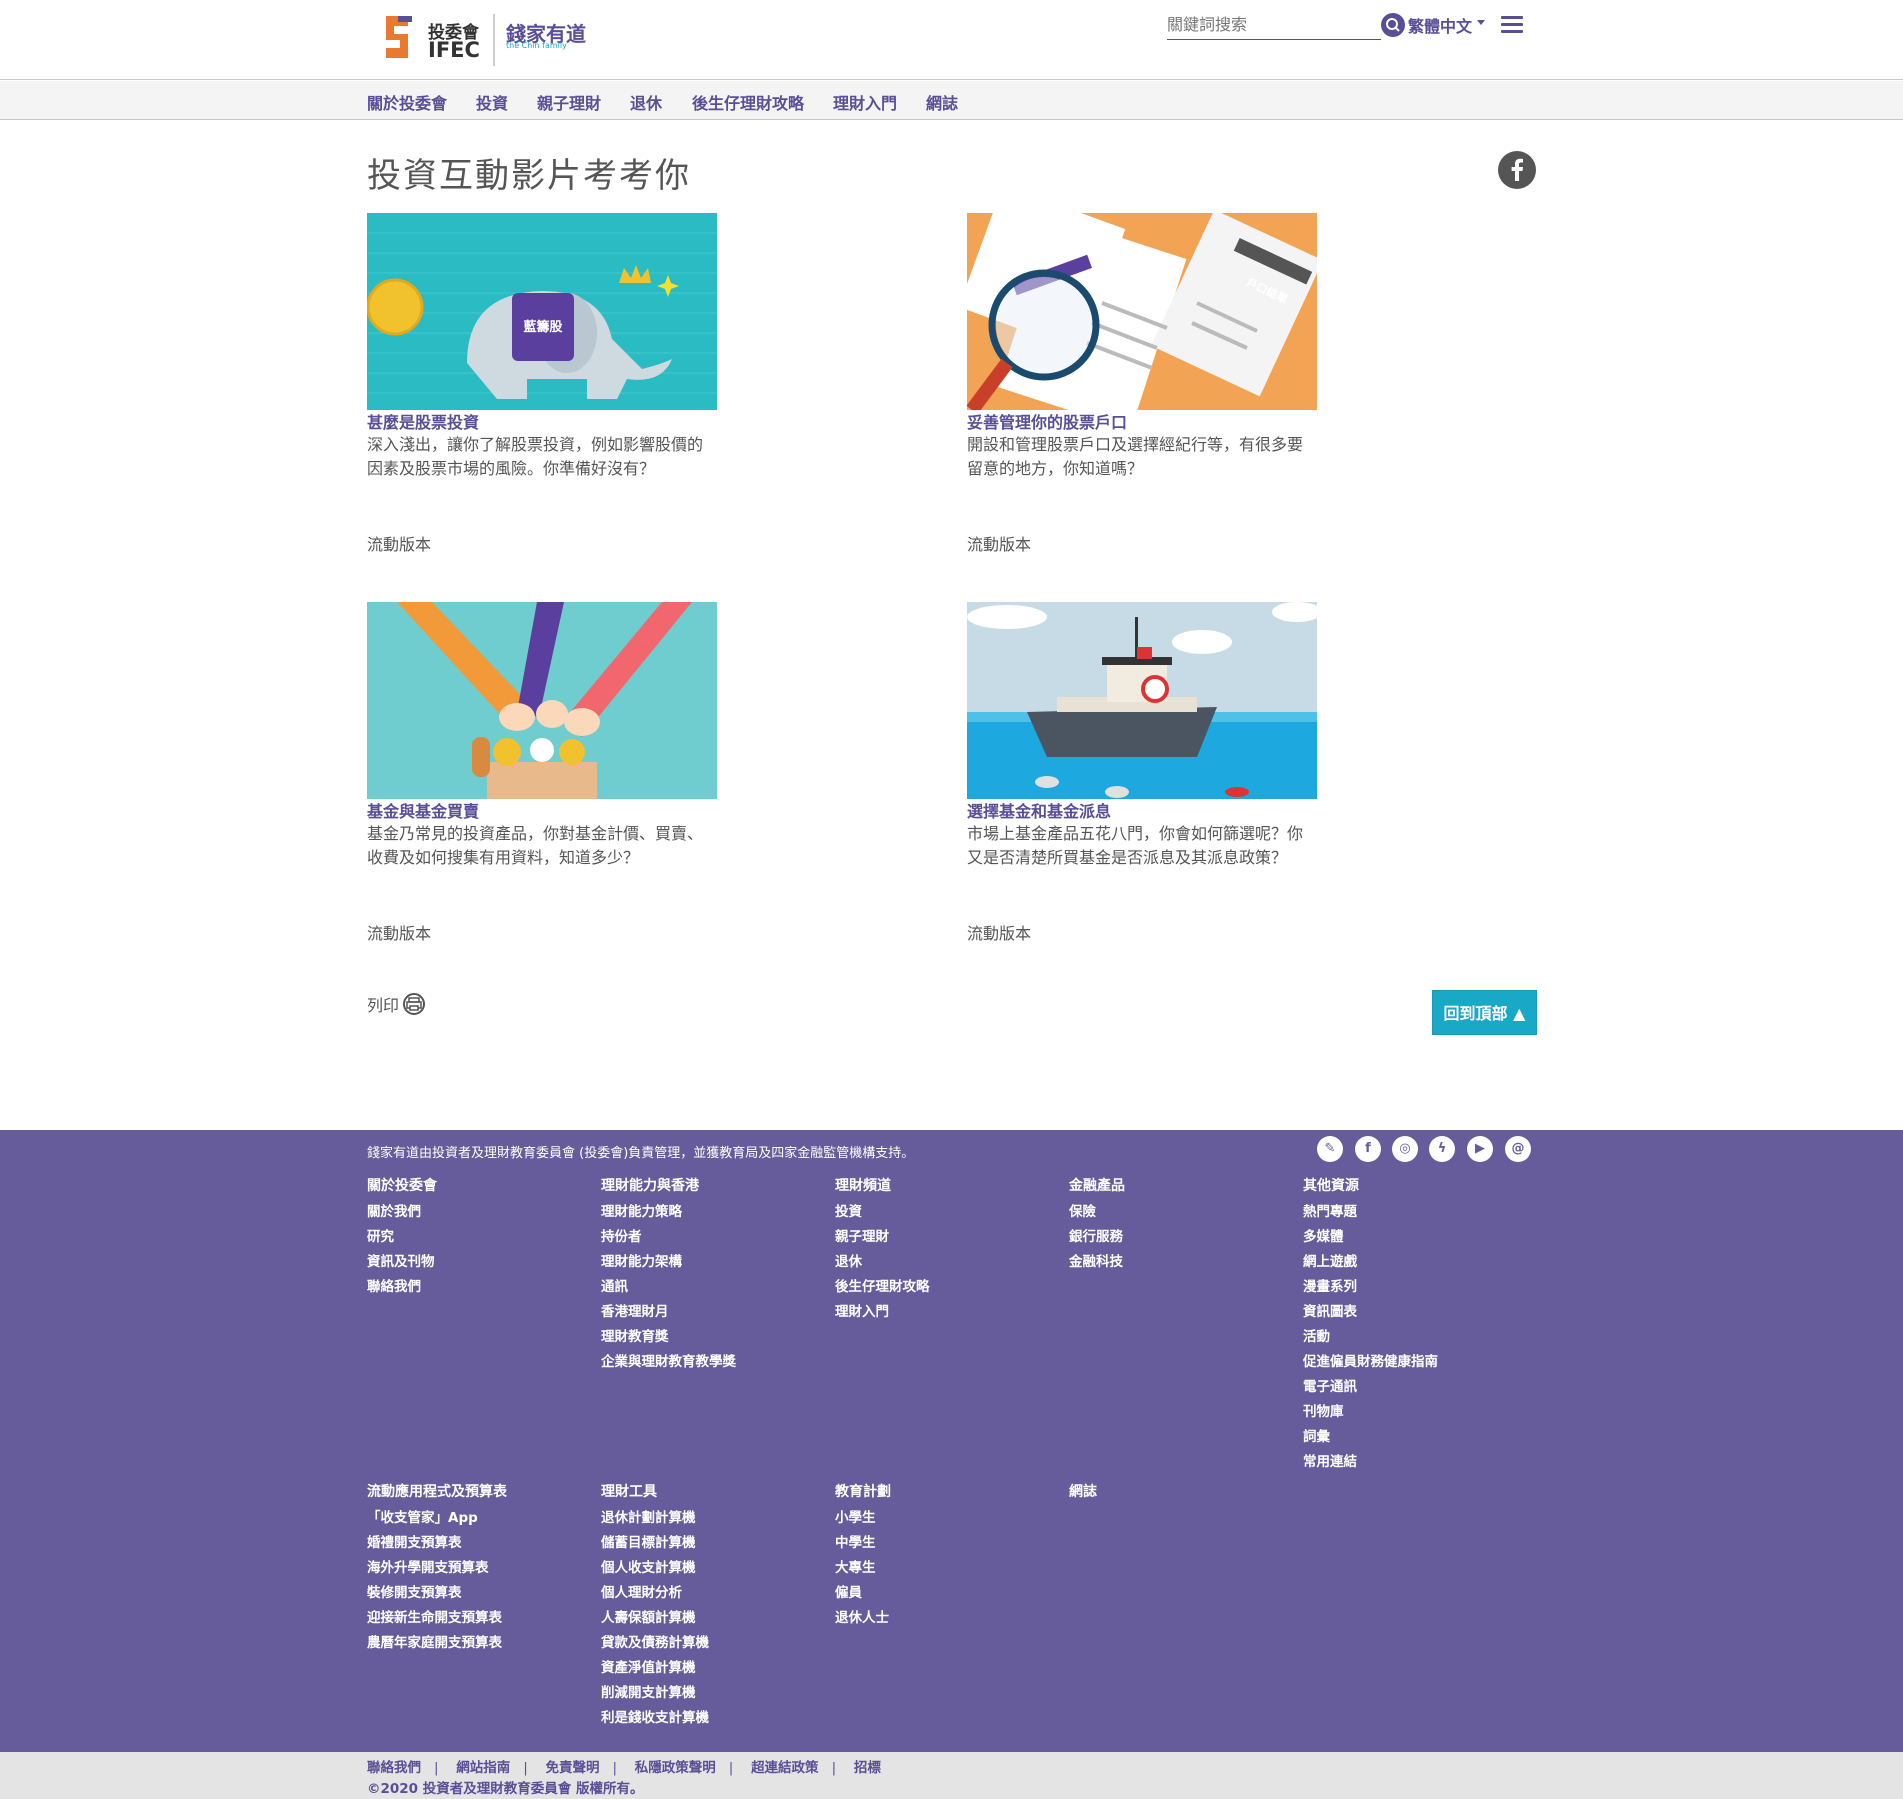 This screenshot has width=1903, height=1799. What do you see at coordinates (477, 1518) in the screenshot?
I see `footer-link: 「收支管家」App` at bounding box center [477, 1518].